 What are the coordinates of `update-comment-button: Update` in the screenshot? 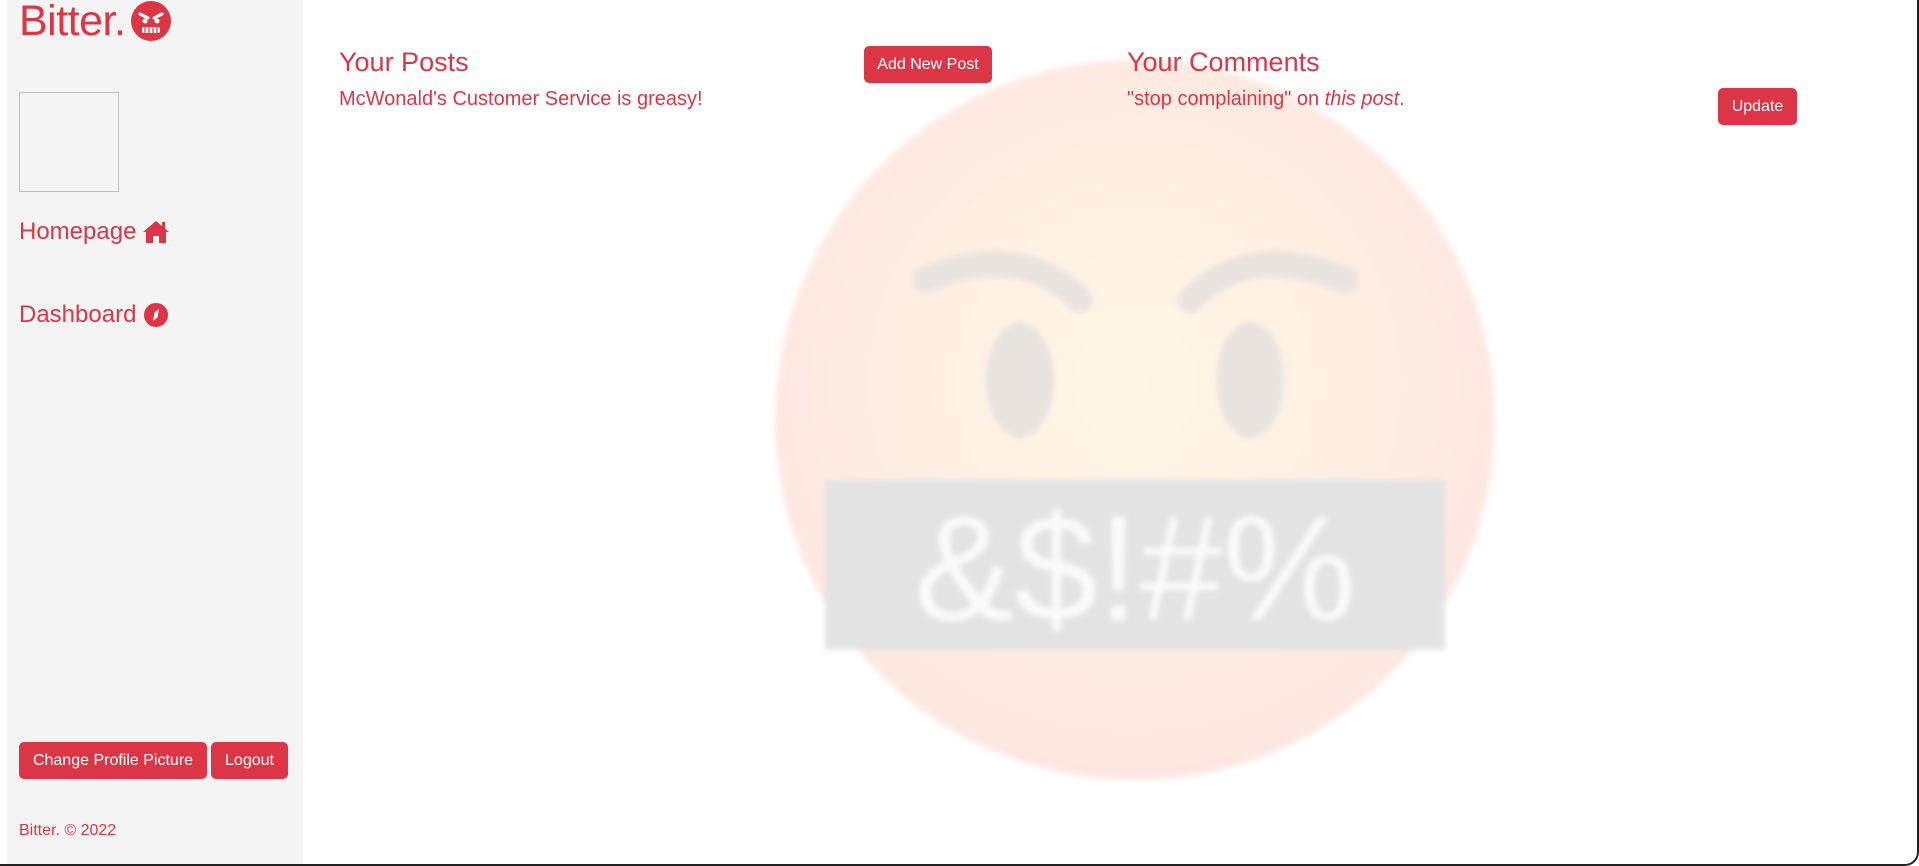 It's located at (1757, 106).